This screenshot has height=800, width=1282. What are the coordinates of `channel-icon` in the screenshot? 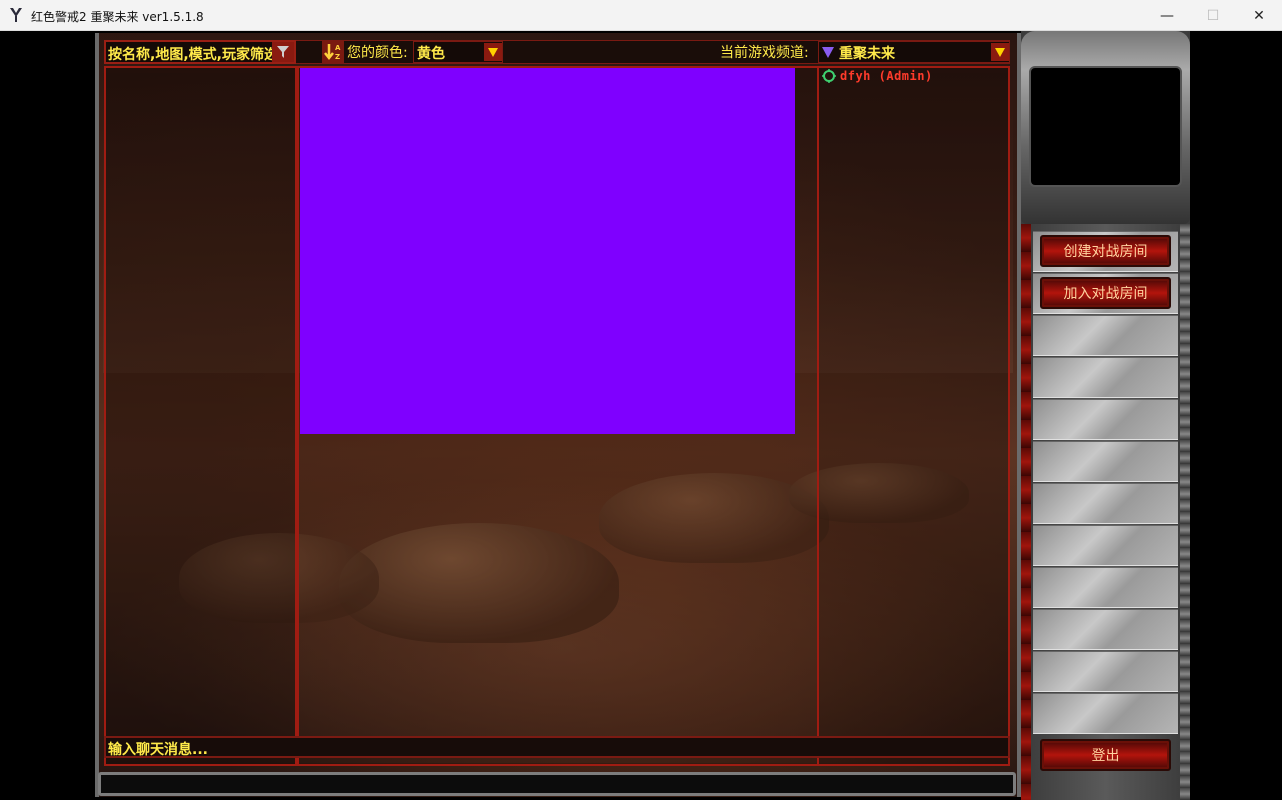 It's located at (828, 52).